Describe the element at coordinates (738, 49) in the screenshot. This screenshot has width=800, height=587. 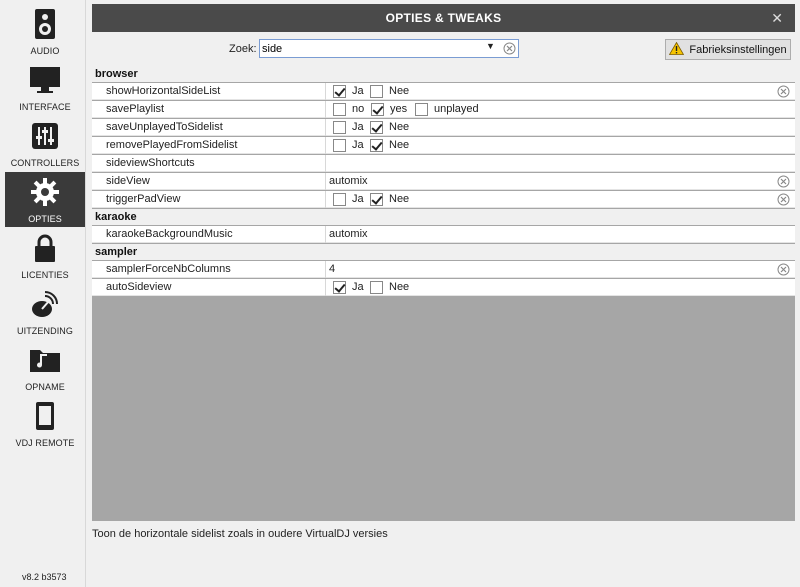
I see `factory-settings-label: Fabrieksinstellingen` at that location.